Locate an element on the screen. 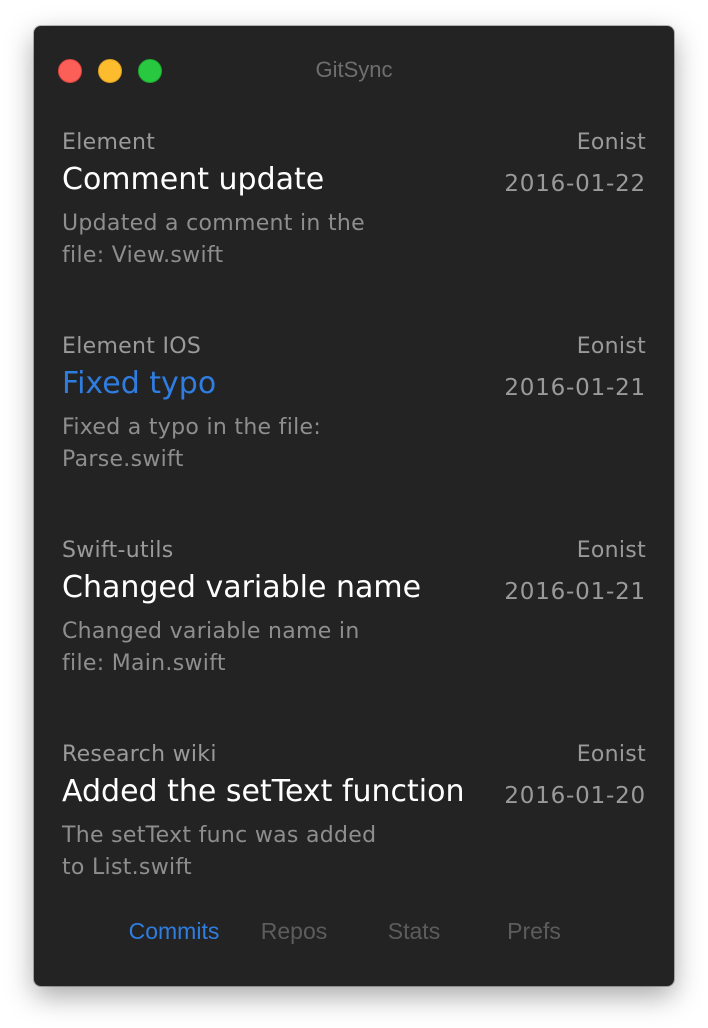  commit-title: Changed variable name is located at coordinates (242, 587).